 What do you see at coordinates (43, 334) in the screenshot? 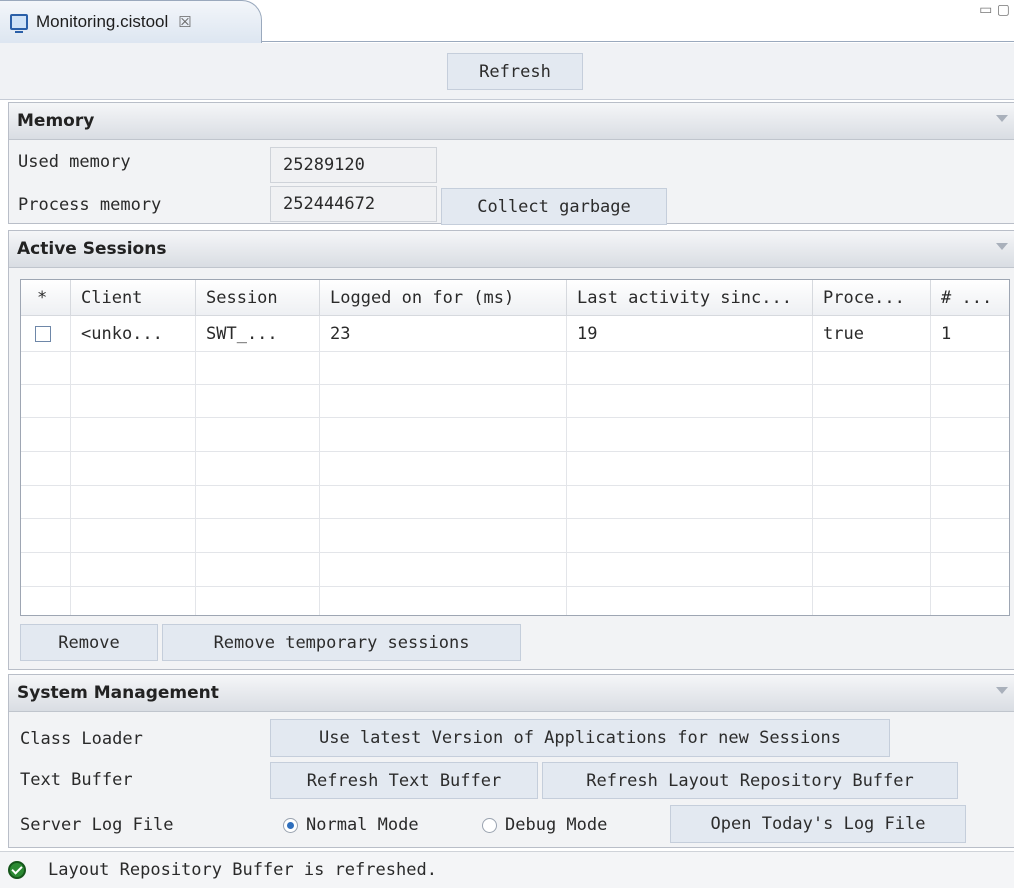
I see `row-checkbox` at bounding box center [43, 334].